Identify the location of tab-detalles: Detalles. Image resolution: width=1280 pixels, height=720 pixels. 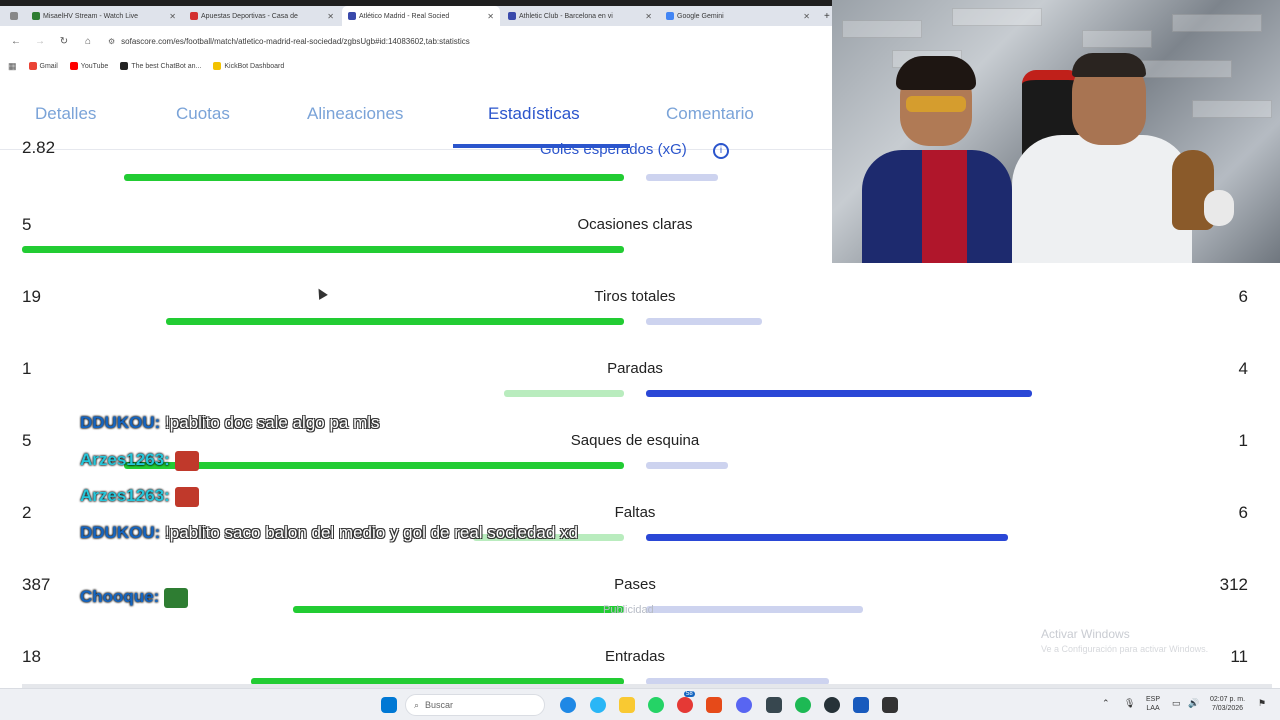
(65, 114).